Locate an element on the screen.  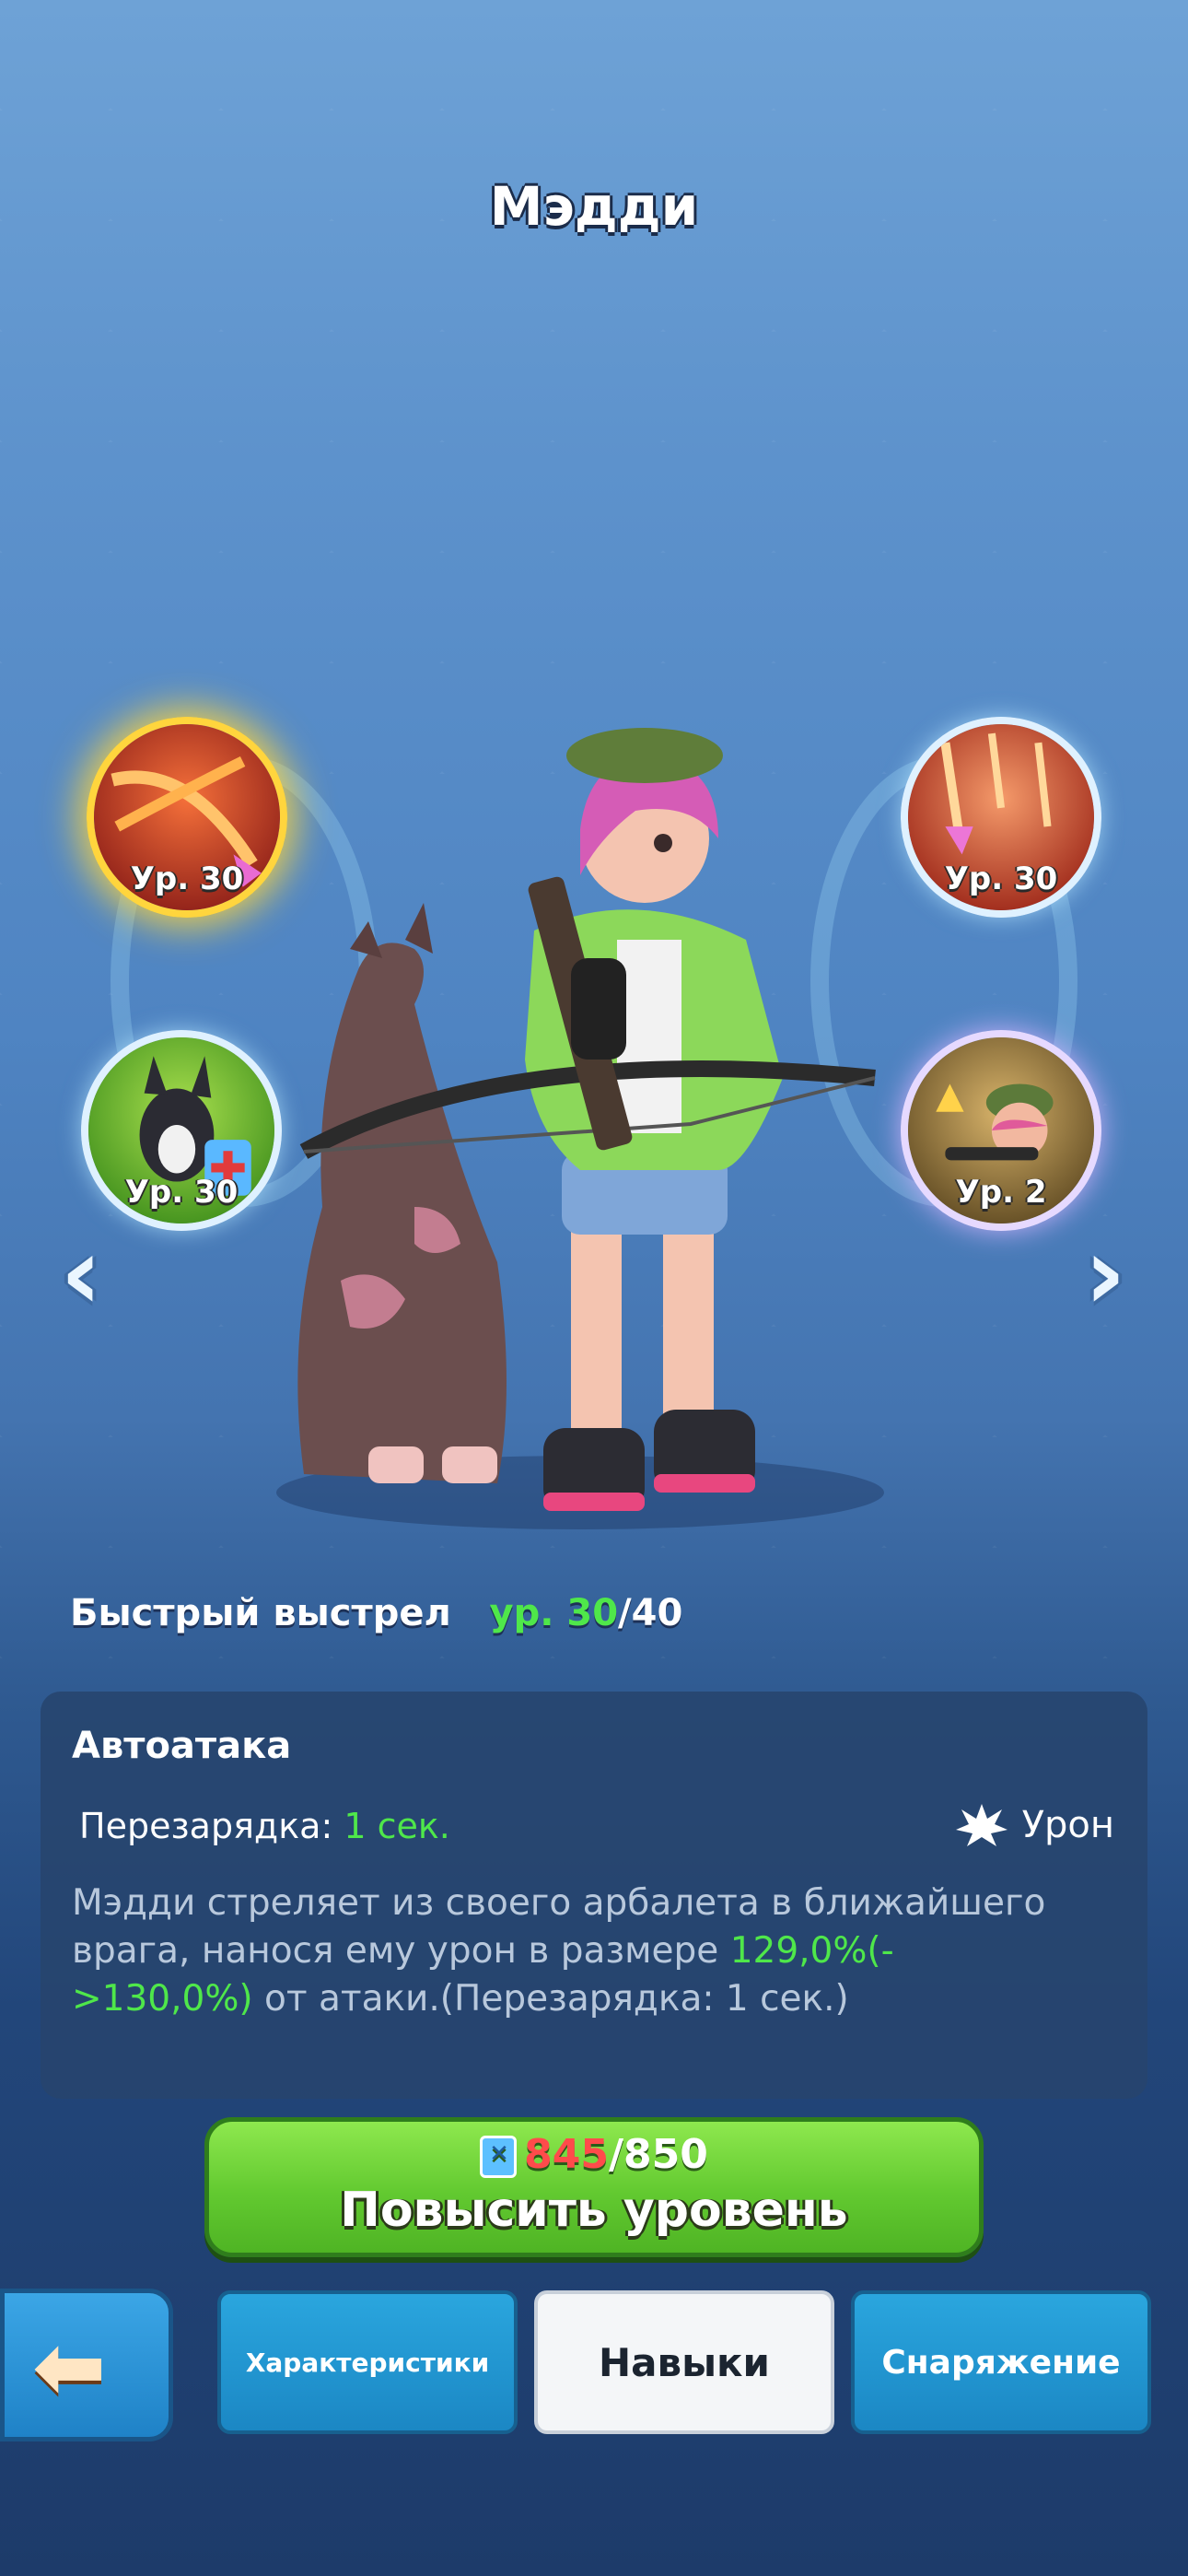
cost-have: 845 is located at coordinates (566, 2154).